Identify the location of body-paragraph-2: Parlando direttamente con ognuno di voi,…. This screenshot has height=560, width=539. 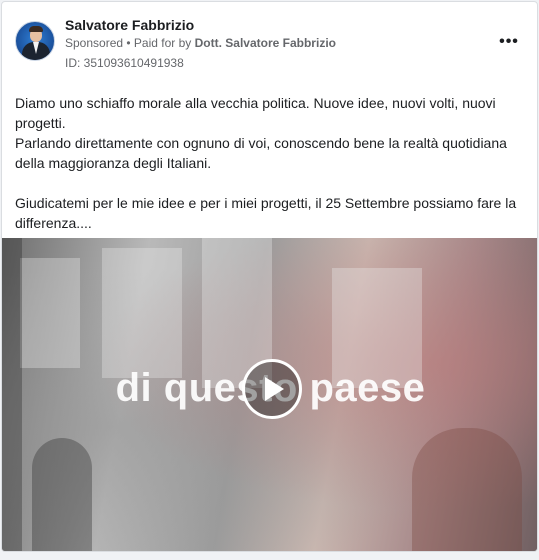
(261, 153).